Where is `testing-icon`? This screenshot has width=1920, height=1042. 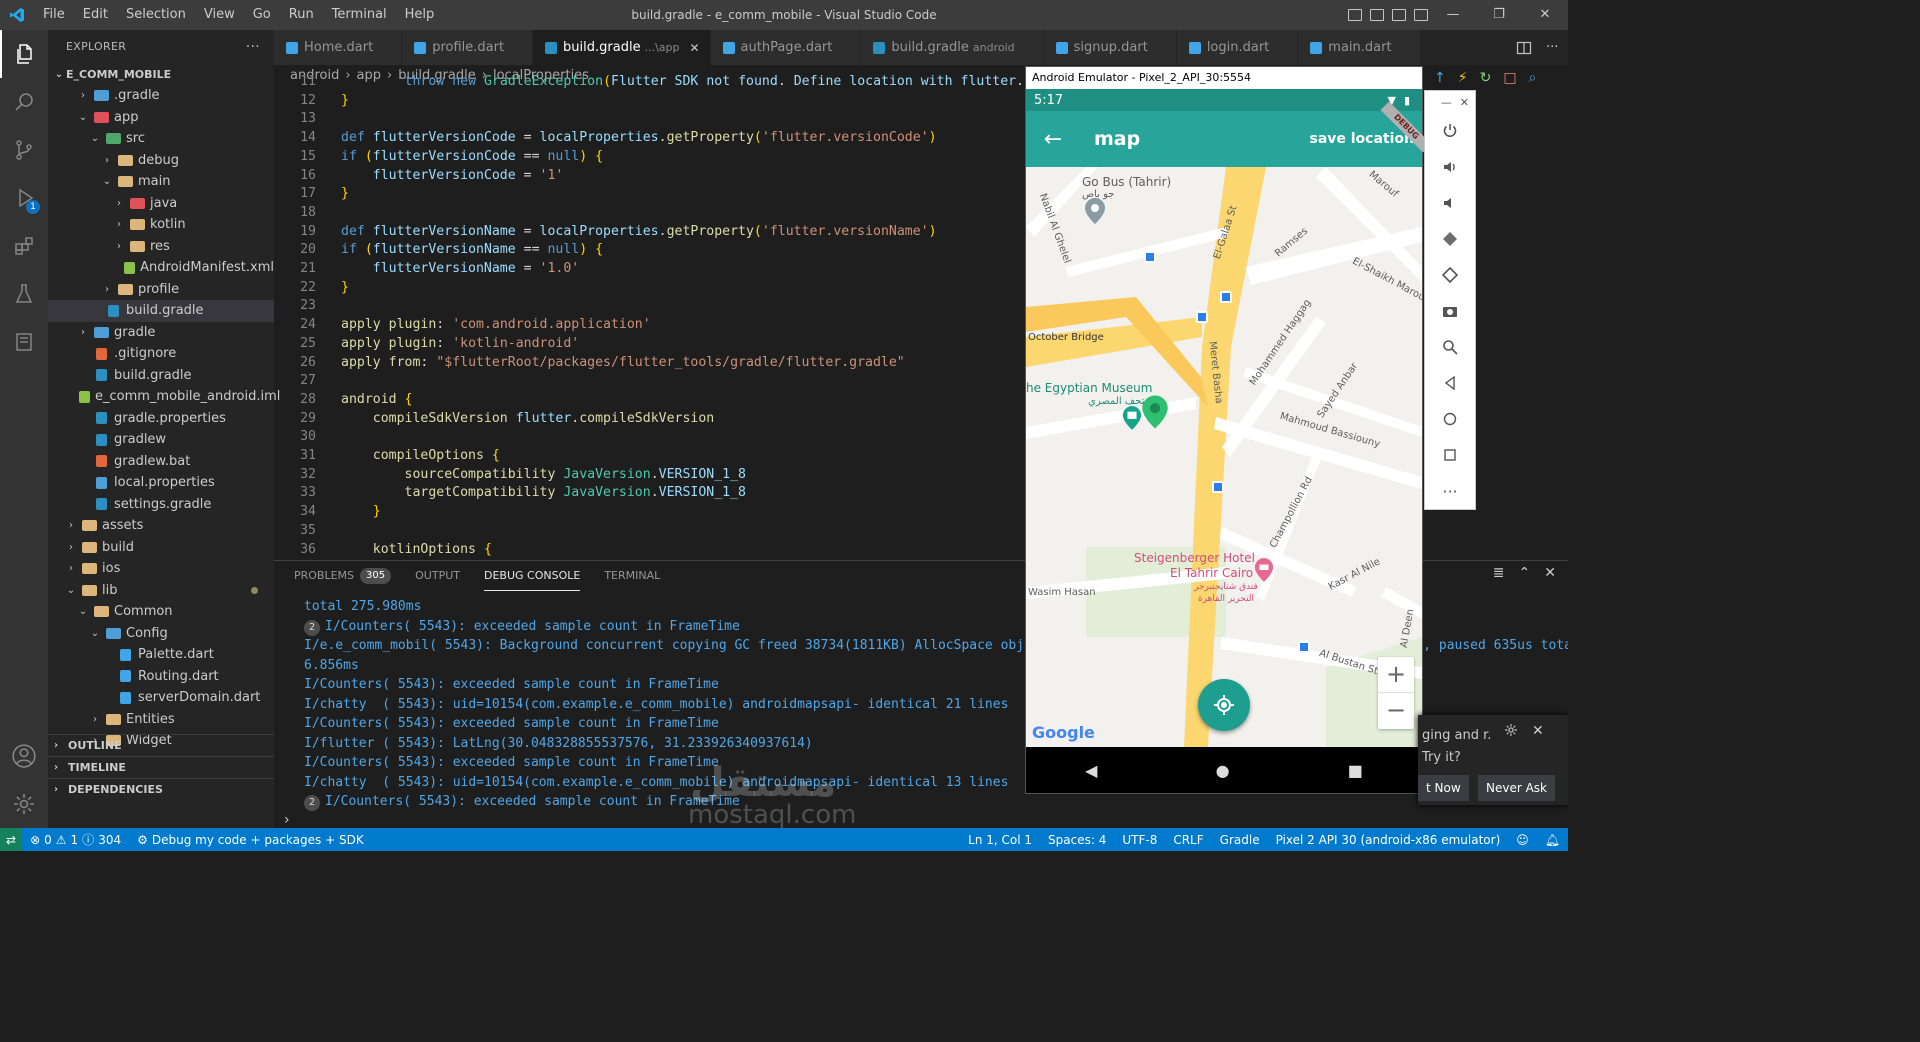 testing-icon is located at coordinates (24, 294).